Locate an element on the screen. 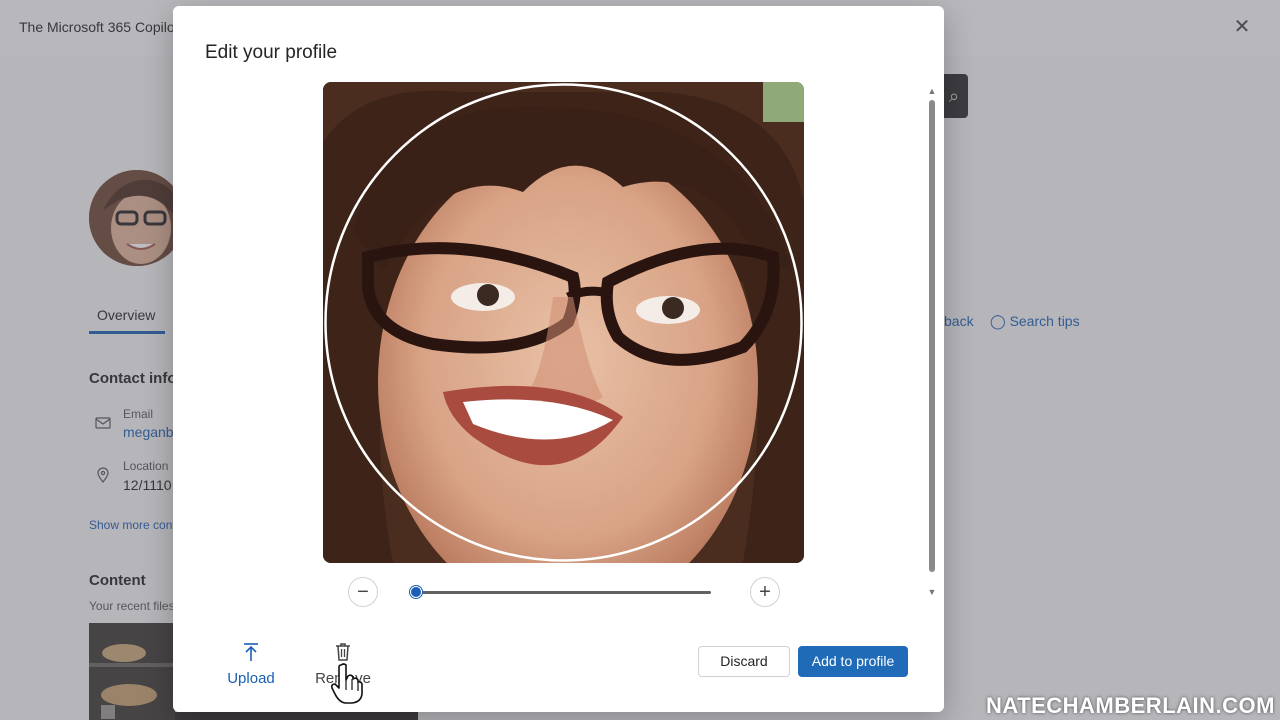  watermark: NATECHAMBERLAIN.COM is located at coordinates (1130, 705).